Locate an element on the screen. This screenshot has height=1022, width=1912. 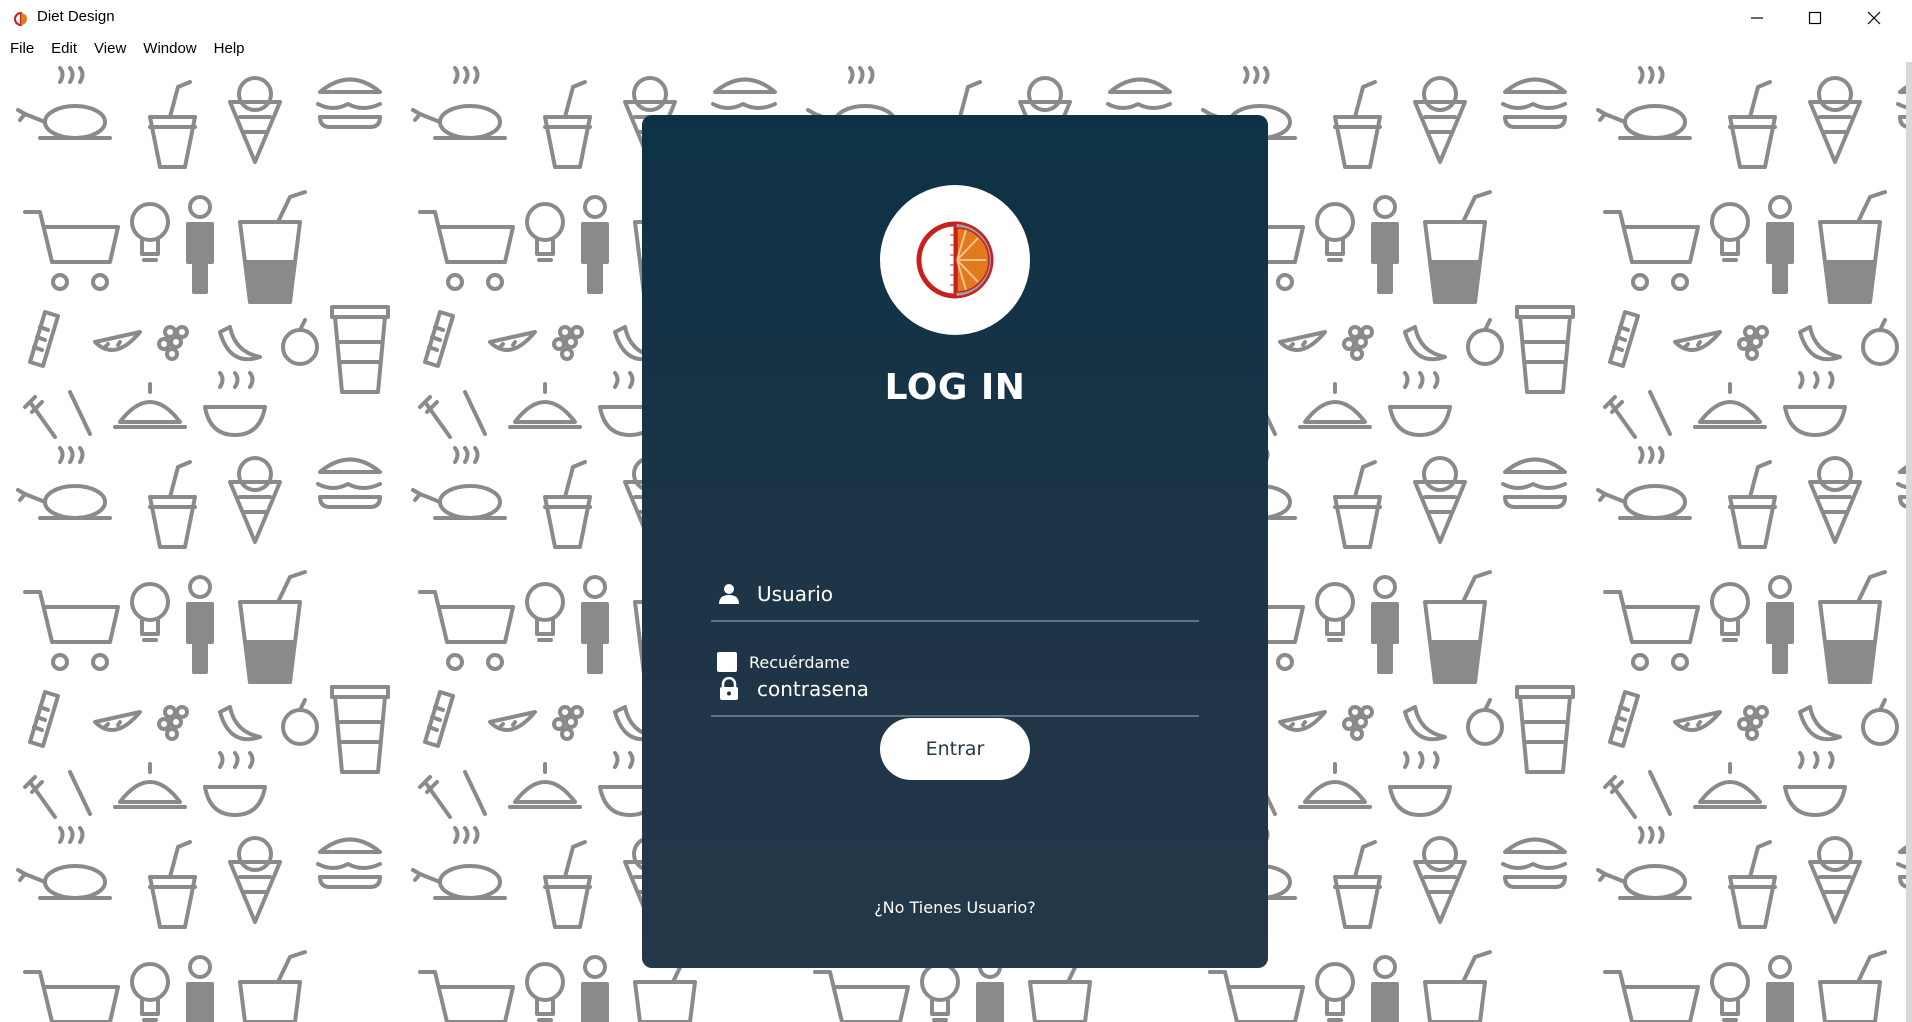
menu-help: Help is located at coordinates (229, 49).